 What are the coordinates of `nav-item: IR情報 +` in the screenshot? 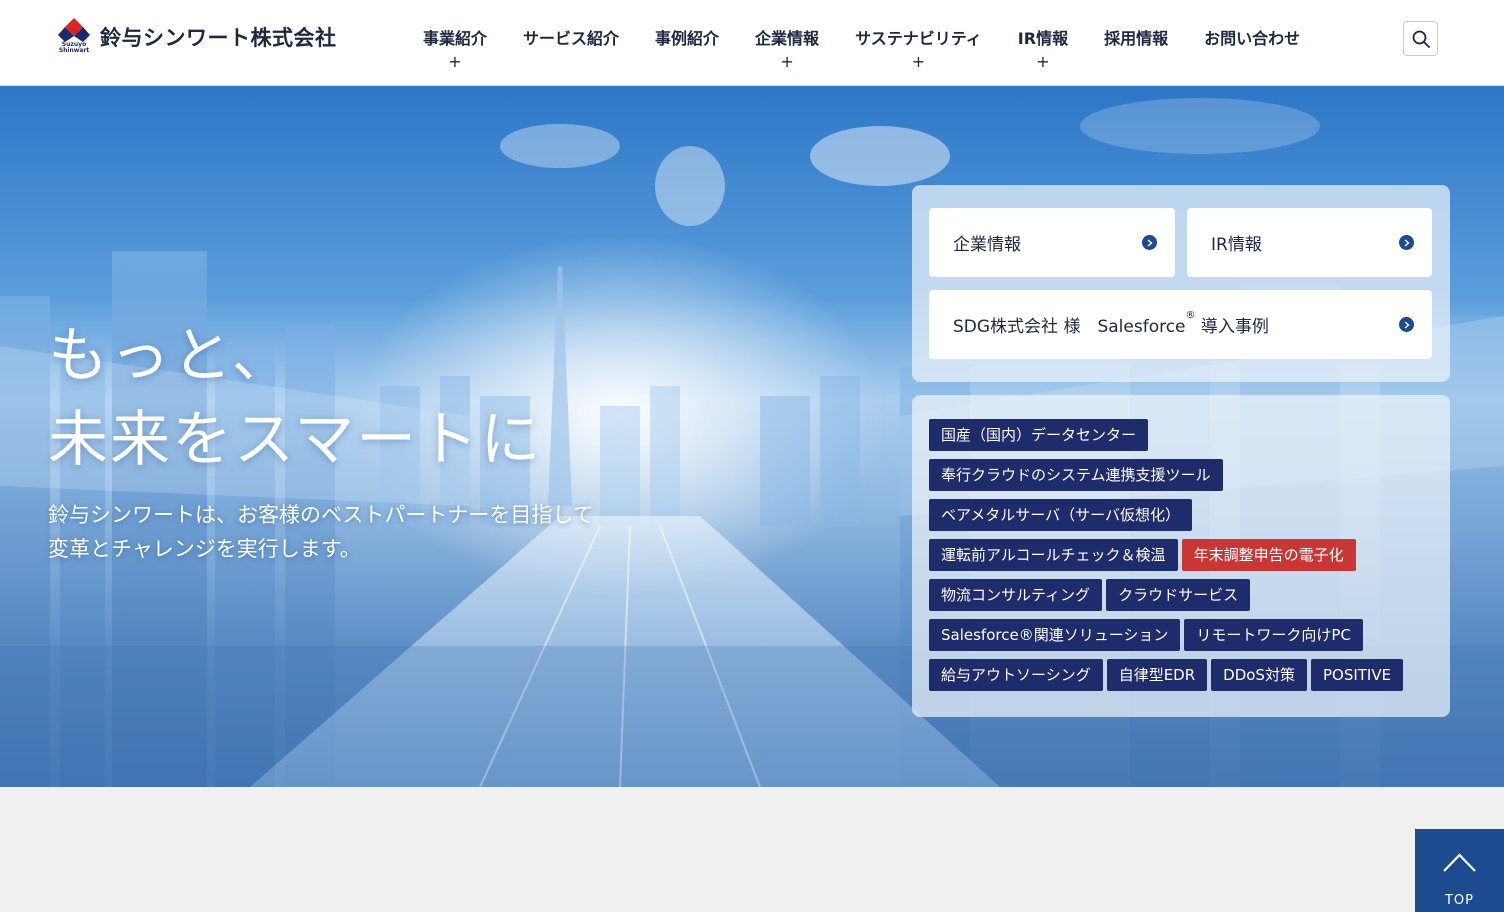 It's located at (1043, 46).